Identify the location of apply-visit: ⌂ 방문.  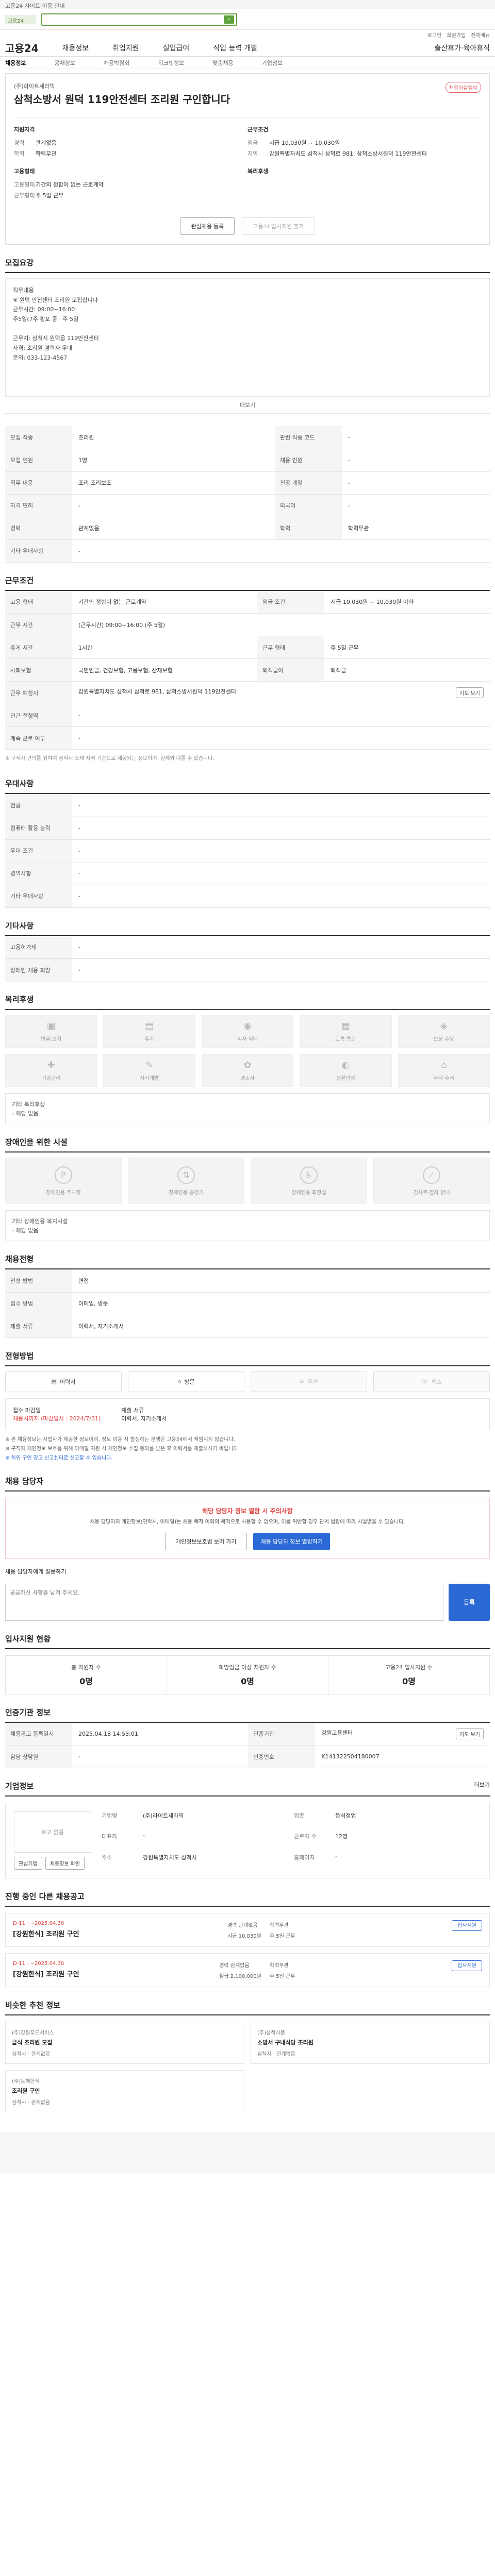
(186, 1381).